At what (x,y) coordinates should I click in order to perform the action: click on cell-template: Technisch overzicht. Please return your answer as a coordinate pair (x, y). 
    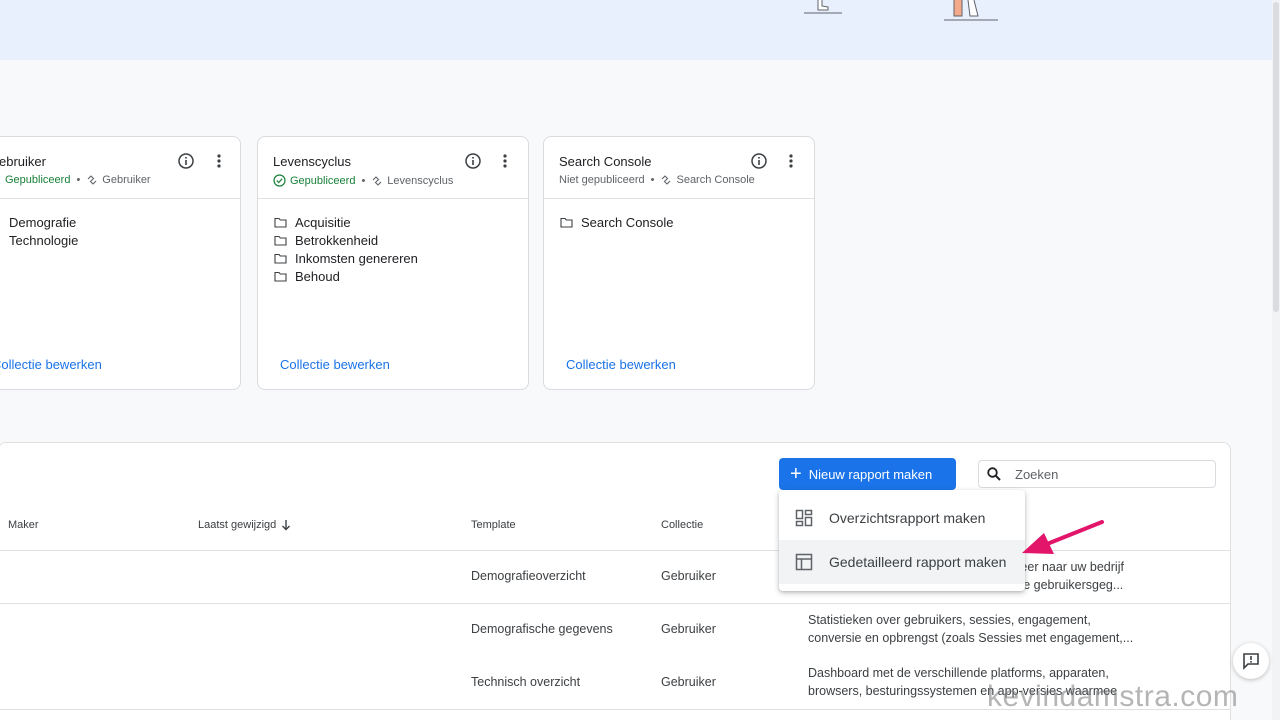
    Looking at the image, I should click on (525, 682).